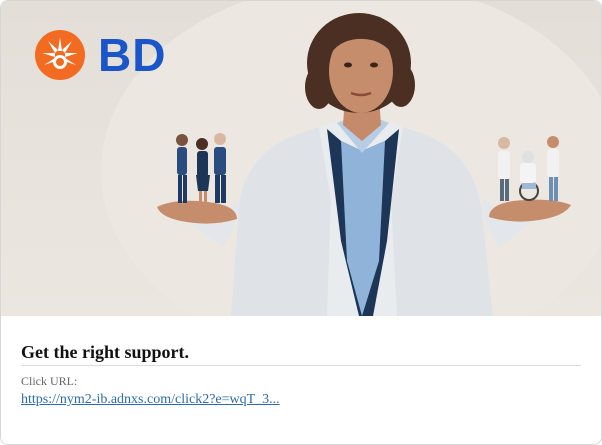 The height and width of the screenshot is (445, 602). What do you see at coordinates (132, 55) in the screenshot?
I see `brand-wordmark: BD` at bounding box center [132, 55].